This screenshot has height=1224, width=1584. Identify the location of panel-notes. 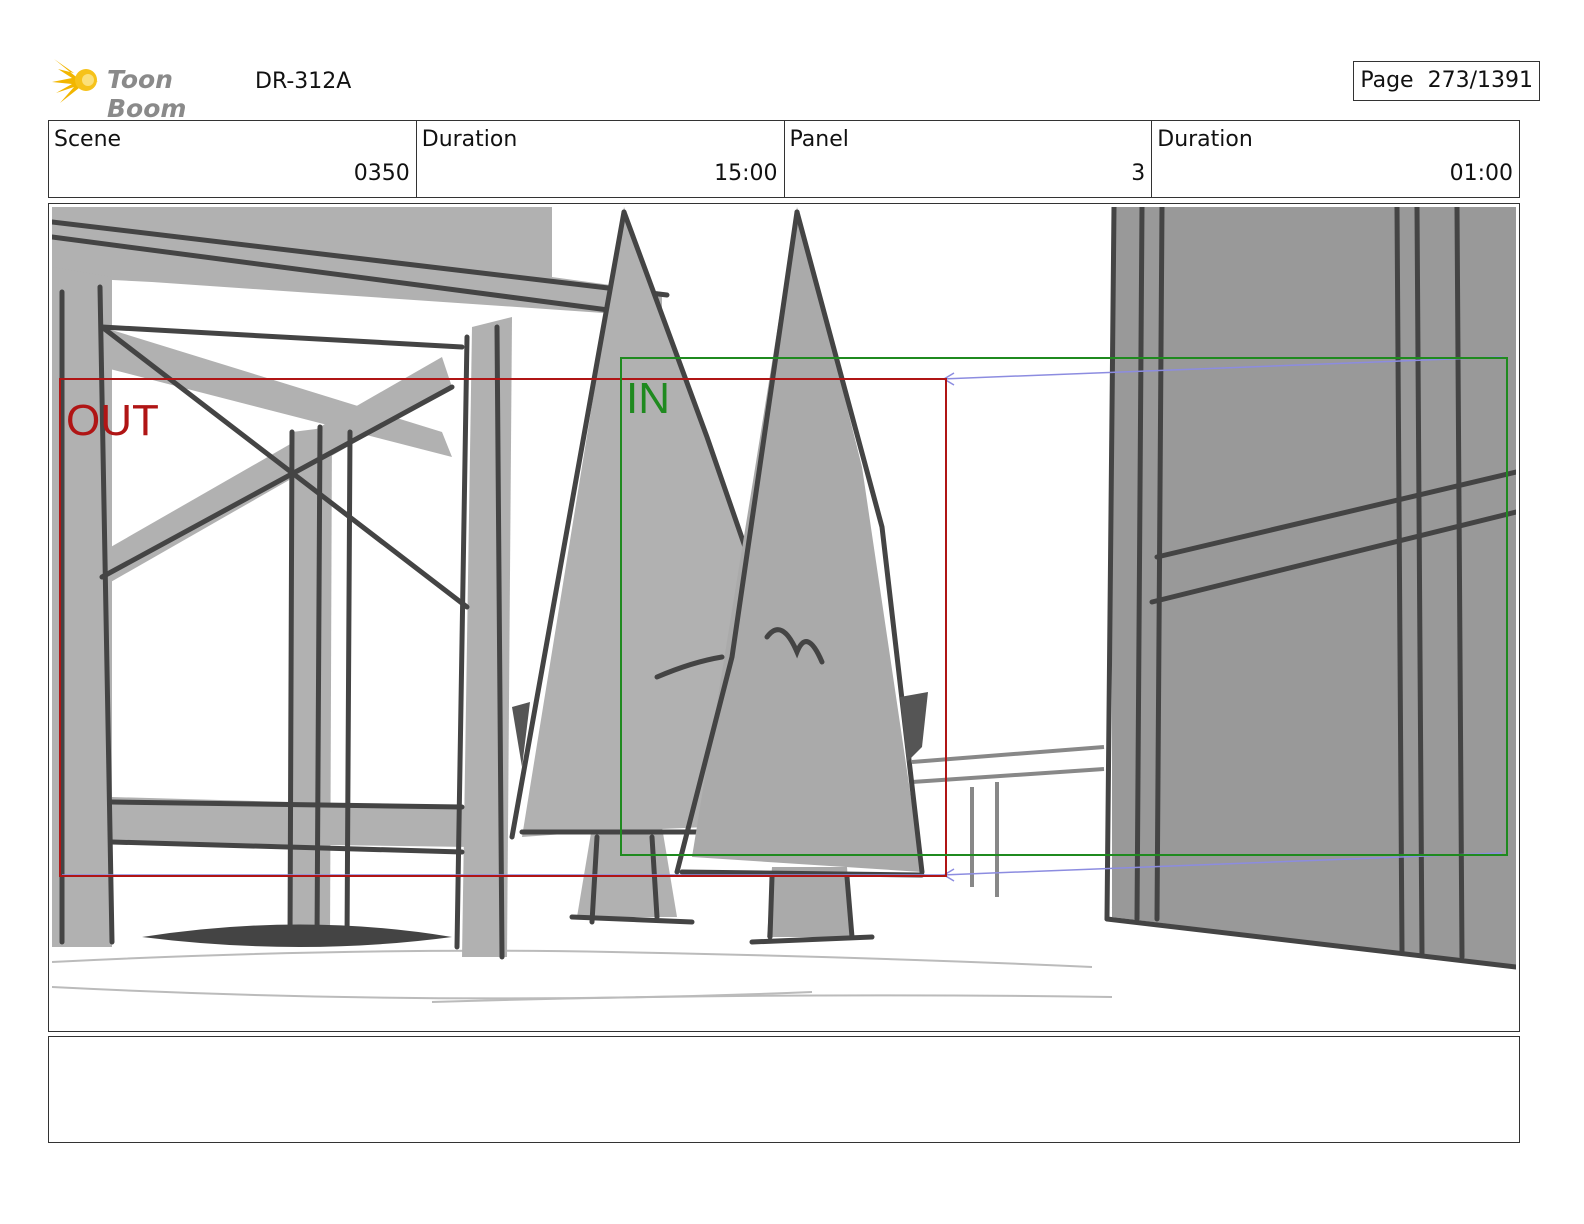
(784, 1089).